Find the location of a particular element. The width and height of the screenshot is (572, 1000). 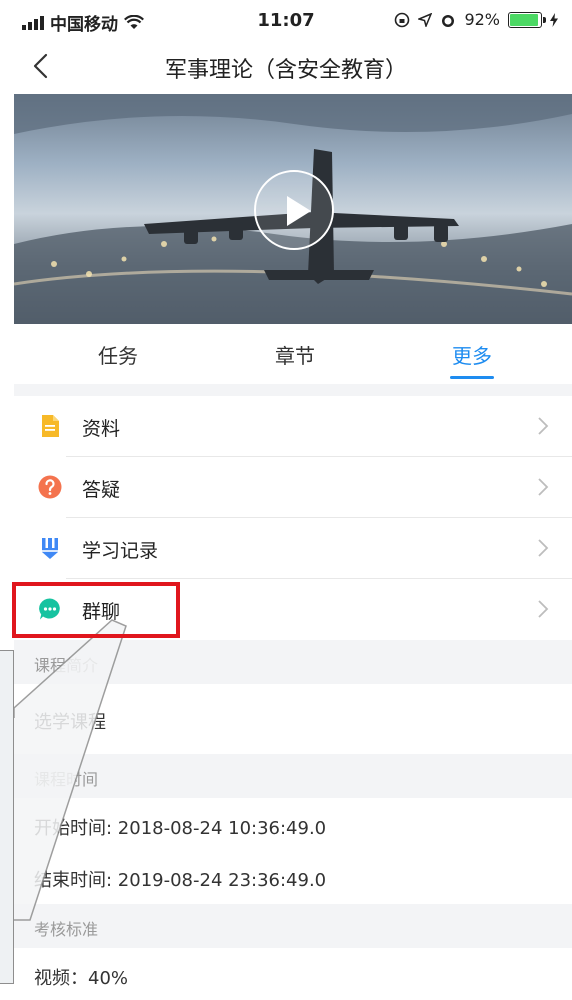

nav-bar: 军事理论（含安全教育） is located at coordinates (286, 68).